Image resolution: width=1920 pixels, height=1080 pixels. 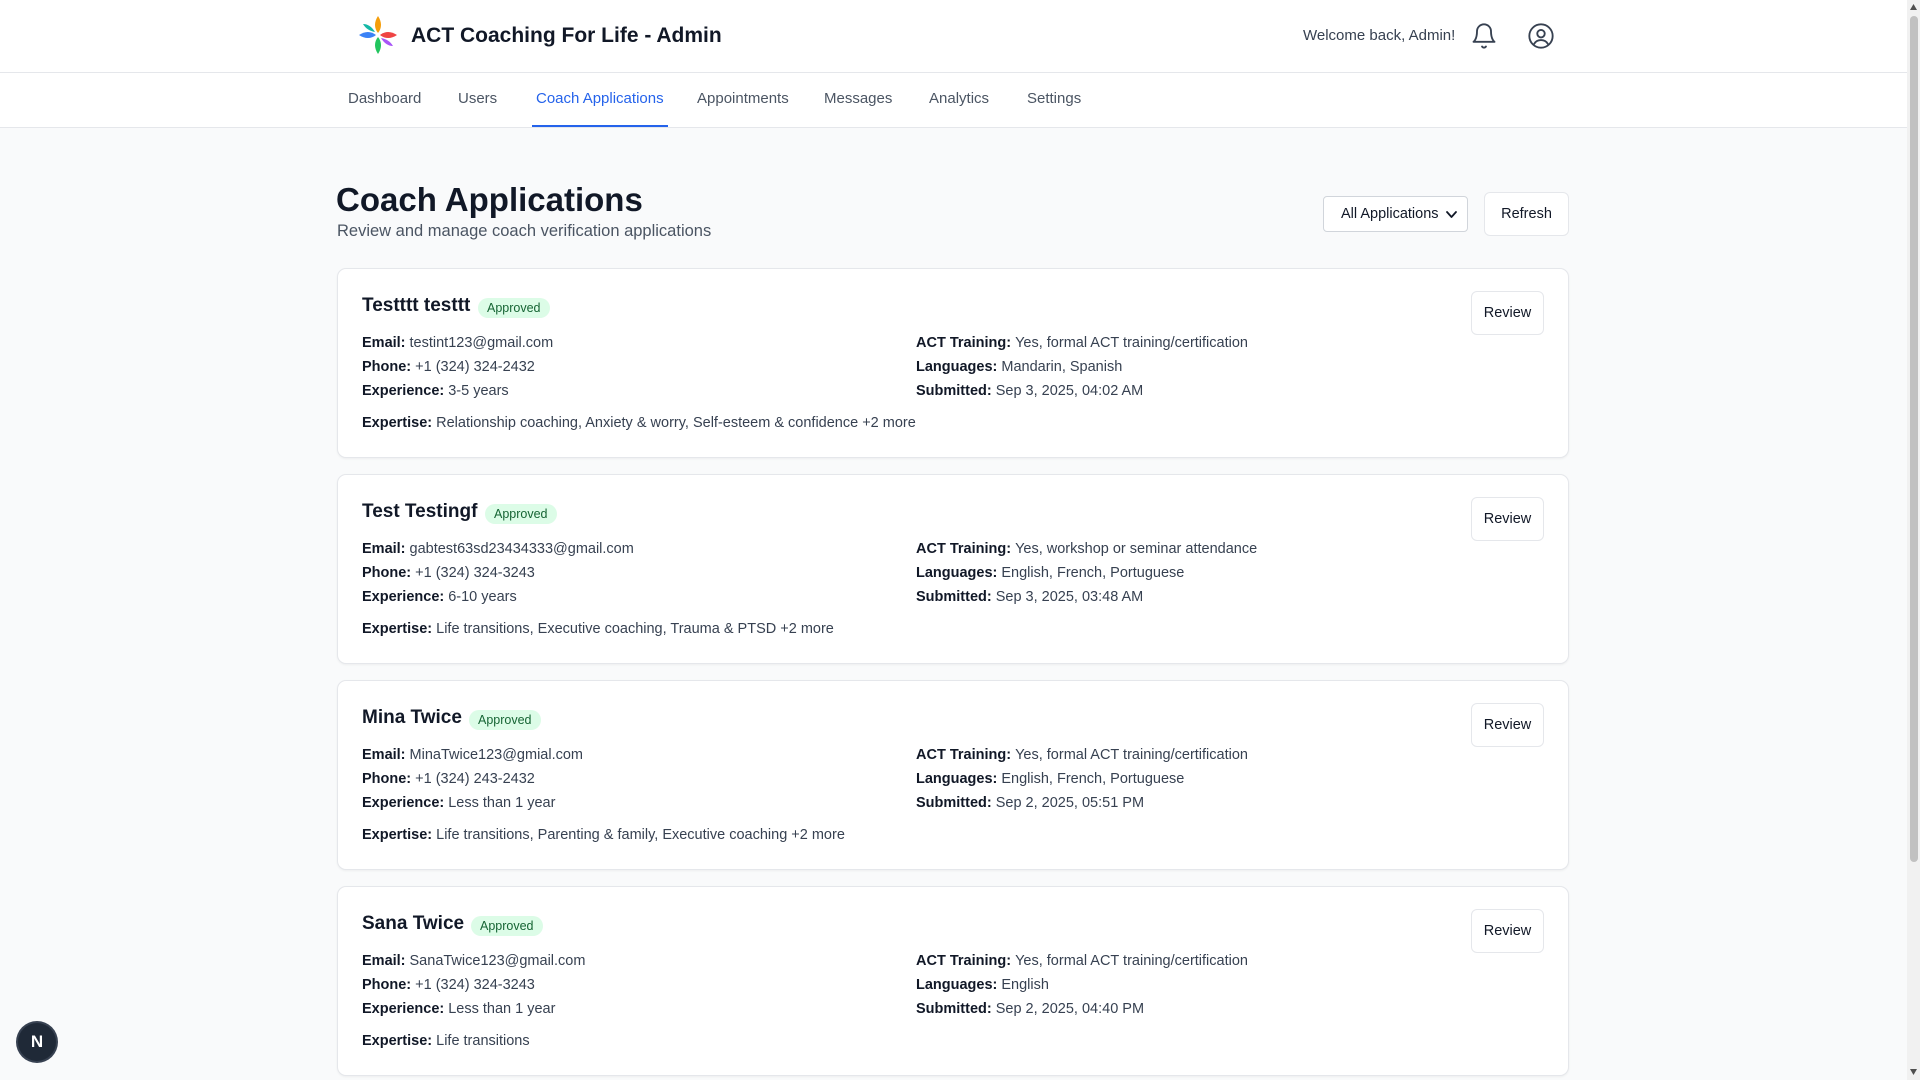 What do you see at coordinates (1062, 367) in the screenshot?
I see `languages-value: Mandarin, Spanish` at bounding box center [1062, 367].